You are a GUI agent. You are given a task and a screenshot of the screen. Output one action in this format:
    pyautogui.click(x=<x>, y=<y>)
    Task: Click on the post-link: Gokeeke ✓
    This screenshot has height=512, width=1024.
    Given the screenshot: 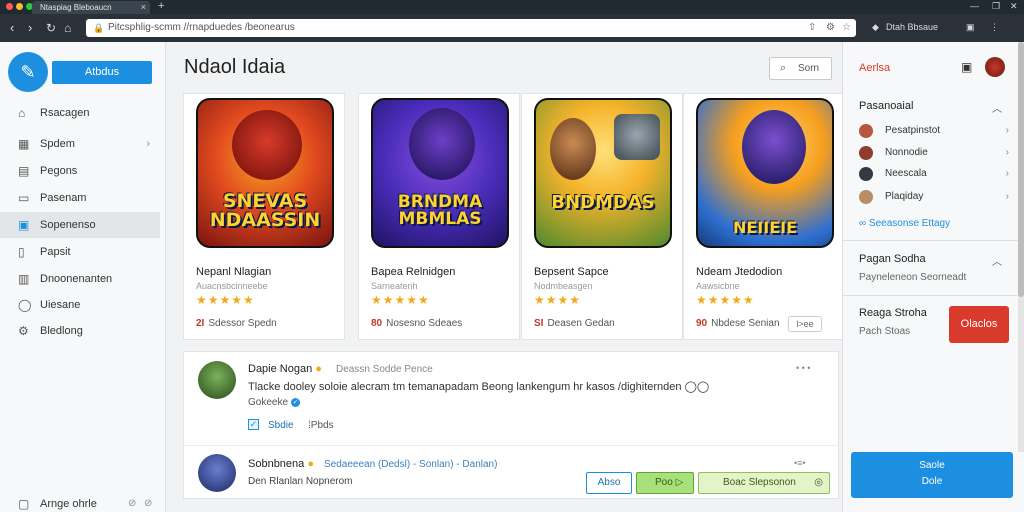 What is the action you would take?
    pyautogui.click(x=274, y=402)
    